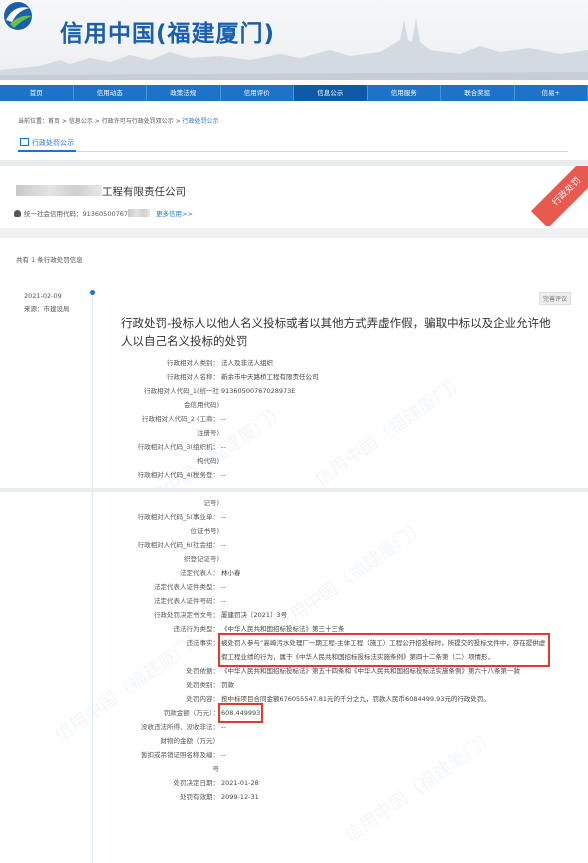  Describe the element at coordinates (144, 192) in the screenshot. I see `company-name-suffix: 工程有限责任公司` at that location.